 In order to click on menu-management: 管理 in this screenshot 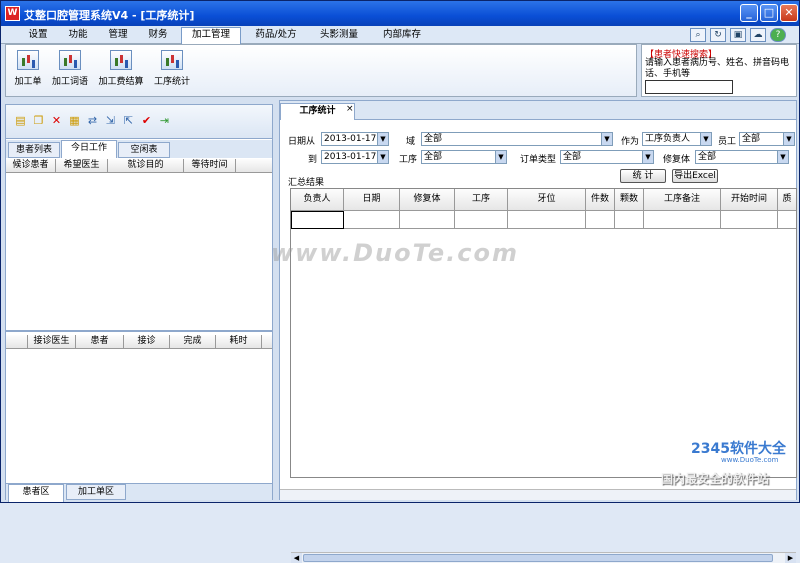, I will do `click(118, 36)`.